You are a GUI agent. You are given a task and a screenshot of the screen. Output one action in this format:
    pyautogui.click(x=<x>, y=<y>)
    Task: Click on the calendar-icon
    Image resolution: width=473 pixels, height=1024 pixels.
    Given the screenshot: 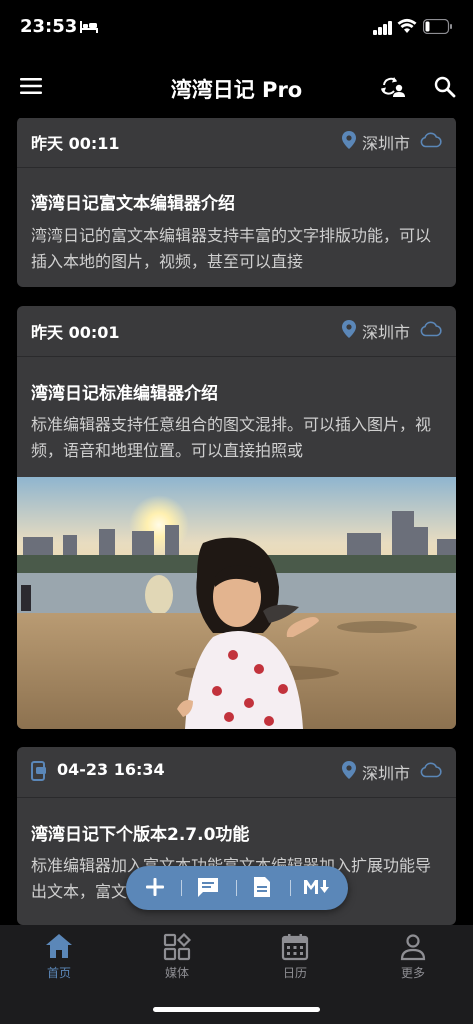 What is the action you would take?
    pyautogui.click(x=295, y=949)
    